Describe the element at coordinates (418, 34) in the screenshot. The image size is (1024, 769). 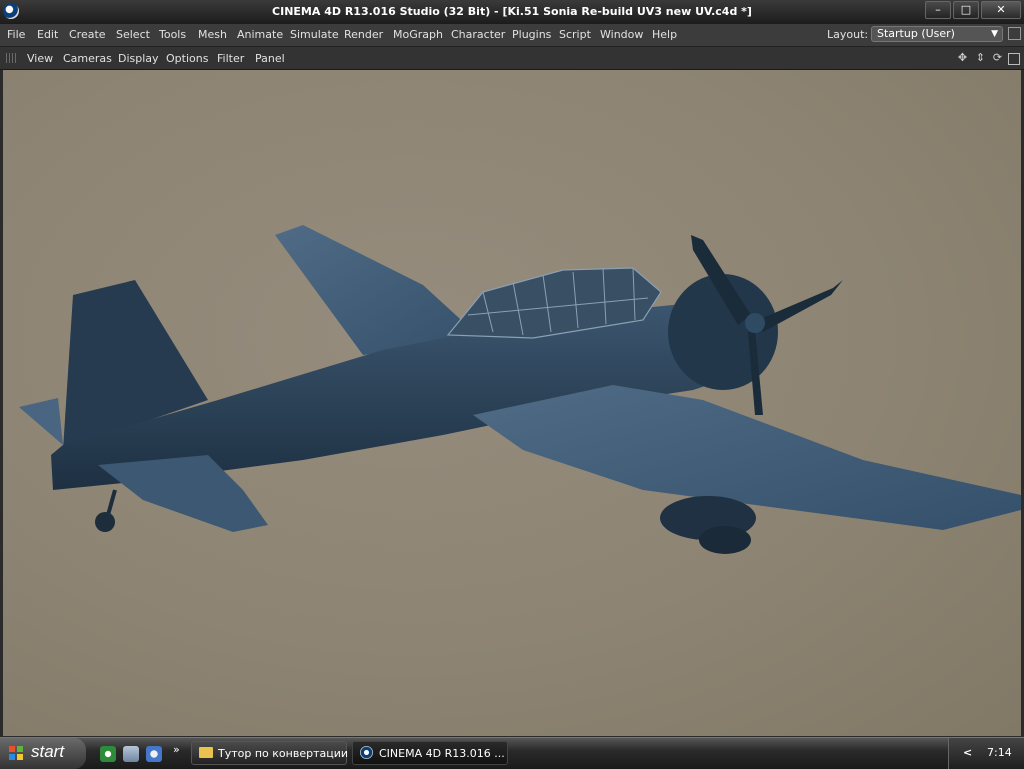
I see `menu-mograph: MoGraph` at that location.